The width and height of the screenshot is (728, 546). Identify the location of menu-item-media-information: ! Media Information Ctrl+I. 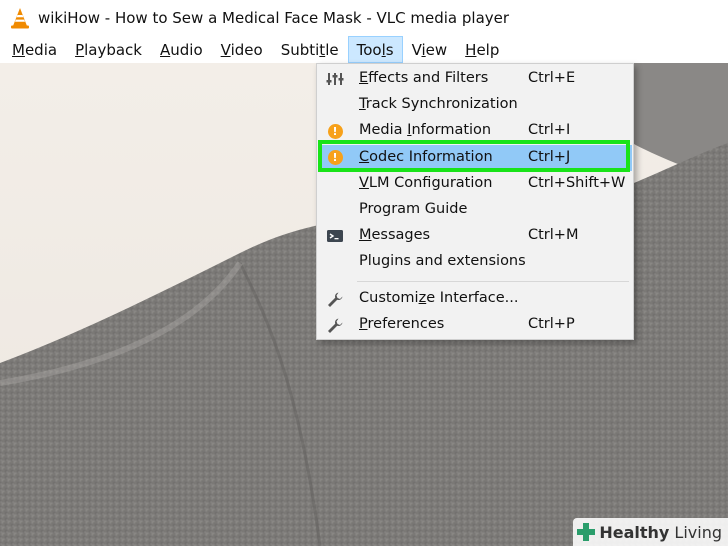
(475, 131).